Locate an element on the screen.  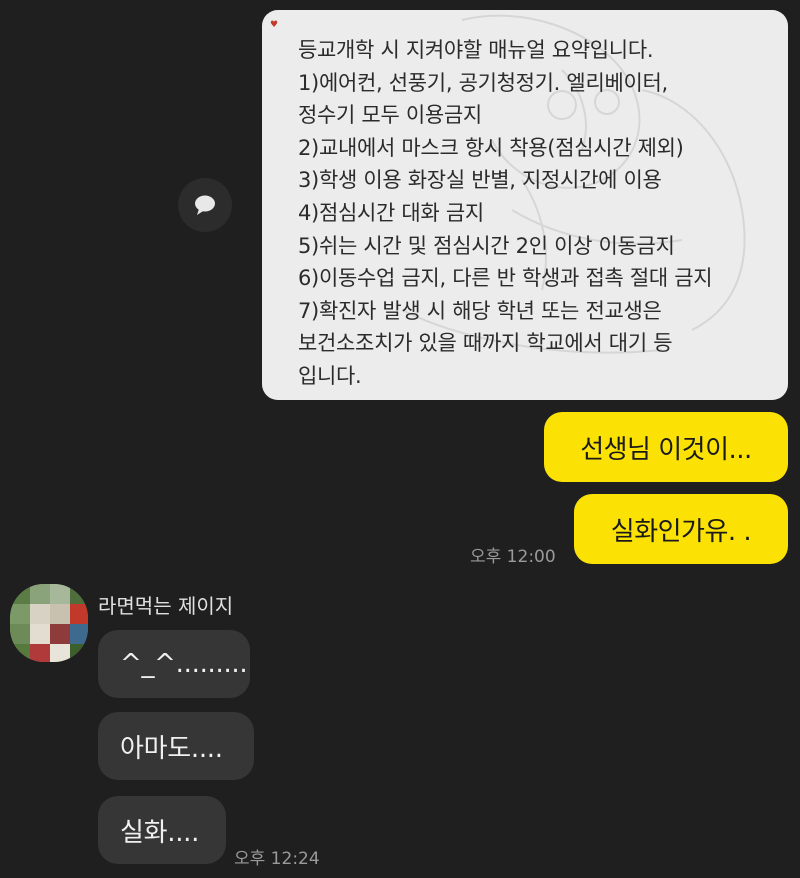
manual-line: 6)이동수업 금지, 다른 반 학생과 접촉 절대 금지 is located at coordinates (505, 278).